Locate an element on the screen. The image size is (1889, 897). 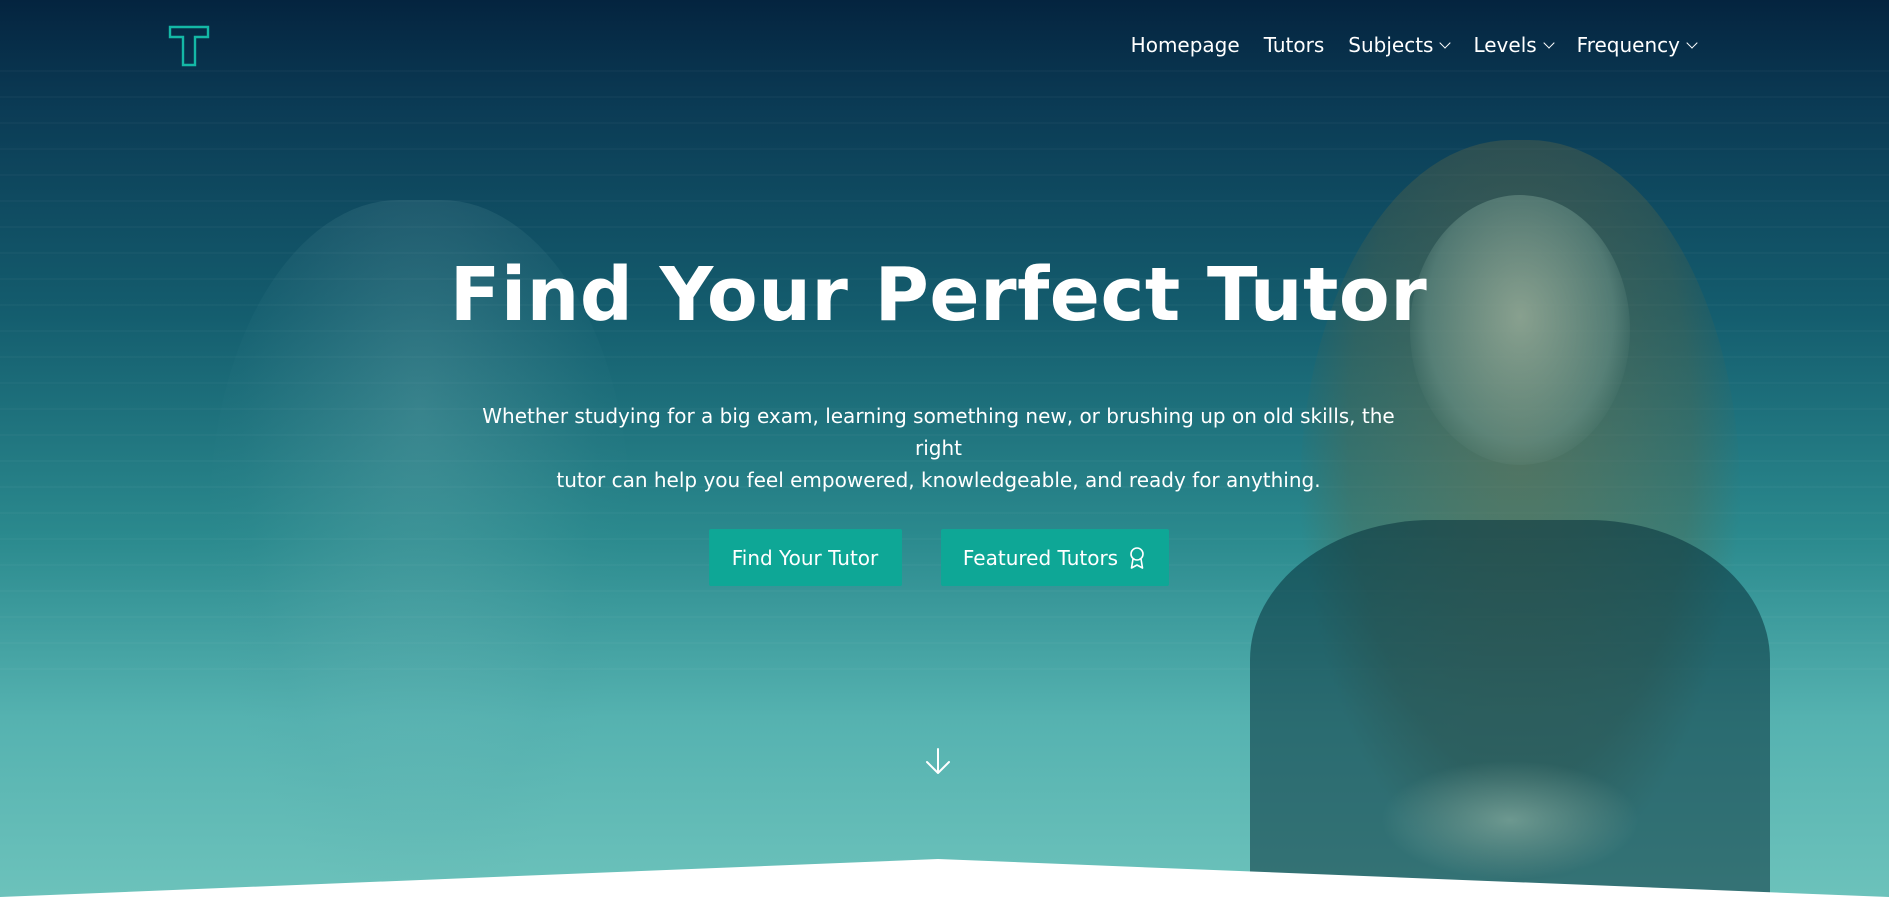
nav-item-label: Tutors is located at coordinates (1294, 45).